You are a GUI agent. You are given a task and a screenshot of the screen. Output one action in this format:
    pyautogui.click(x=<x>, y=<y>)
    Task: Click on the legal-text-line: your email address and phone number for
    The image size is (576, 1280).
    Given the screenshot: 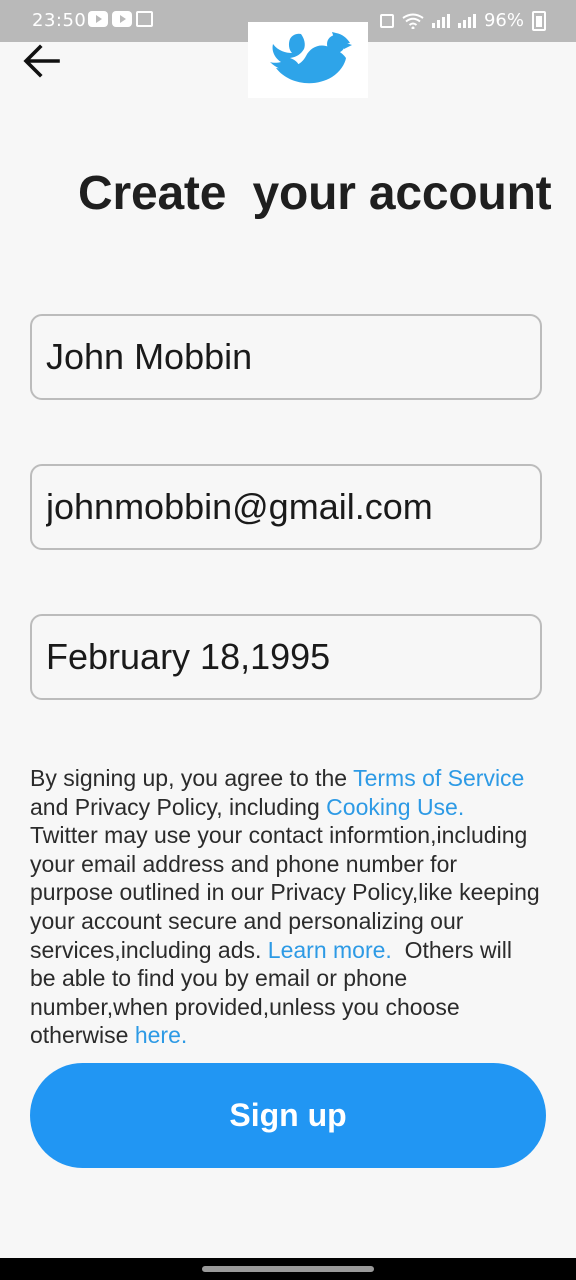 What is the action you would take?
    pyautogui.click(x=244, y=863)
    